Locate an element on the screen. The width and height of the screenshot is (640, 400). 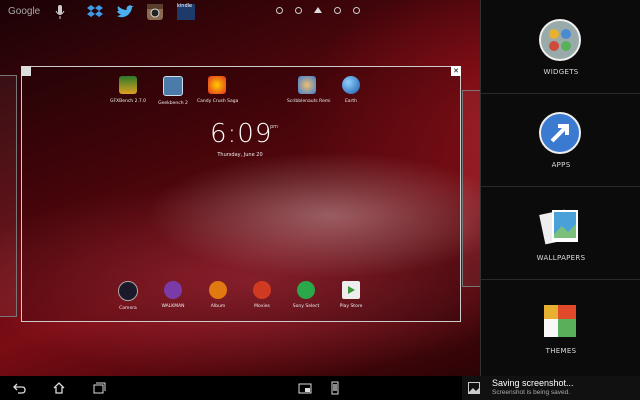
app-gfxbench: GFXBench 2.7.0 is located at coordinates (128, 90).